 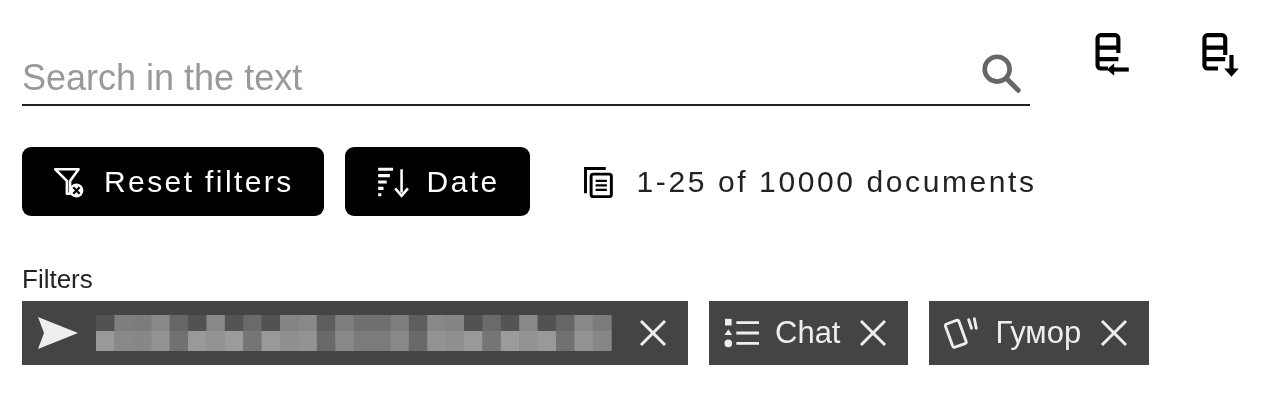 What do you see at coordinates (173, 181) in the screenshot?
I see `reset-filters-button: Reset filters` at bounding box center [173, 181].